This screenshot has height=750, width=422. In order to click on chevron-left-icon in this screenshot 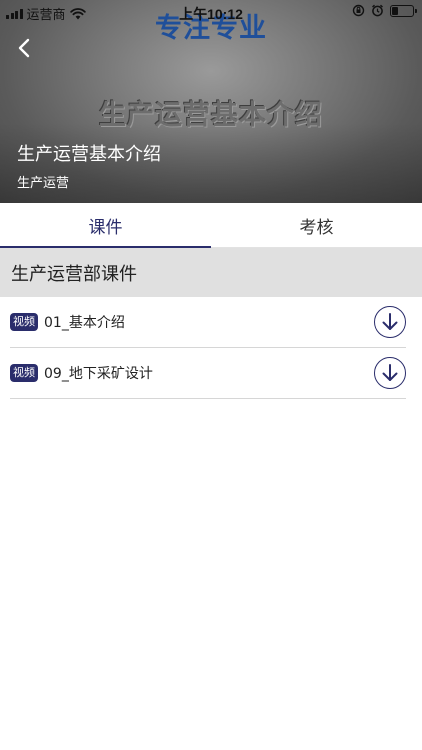, I will do `click(24, 48)`.